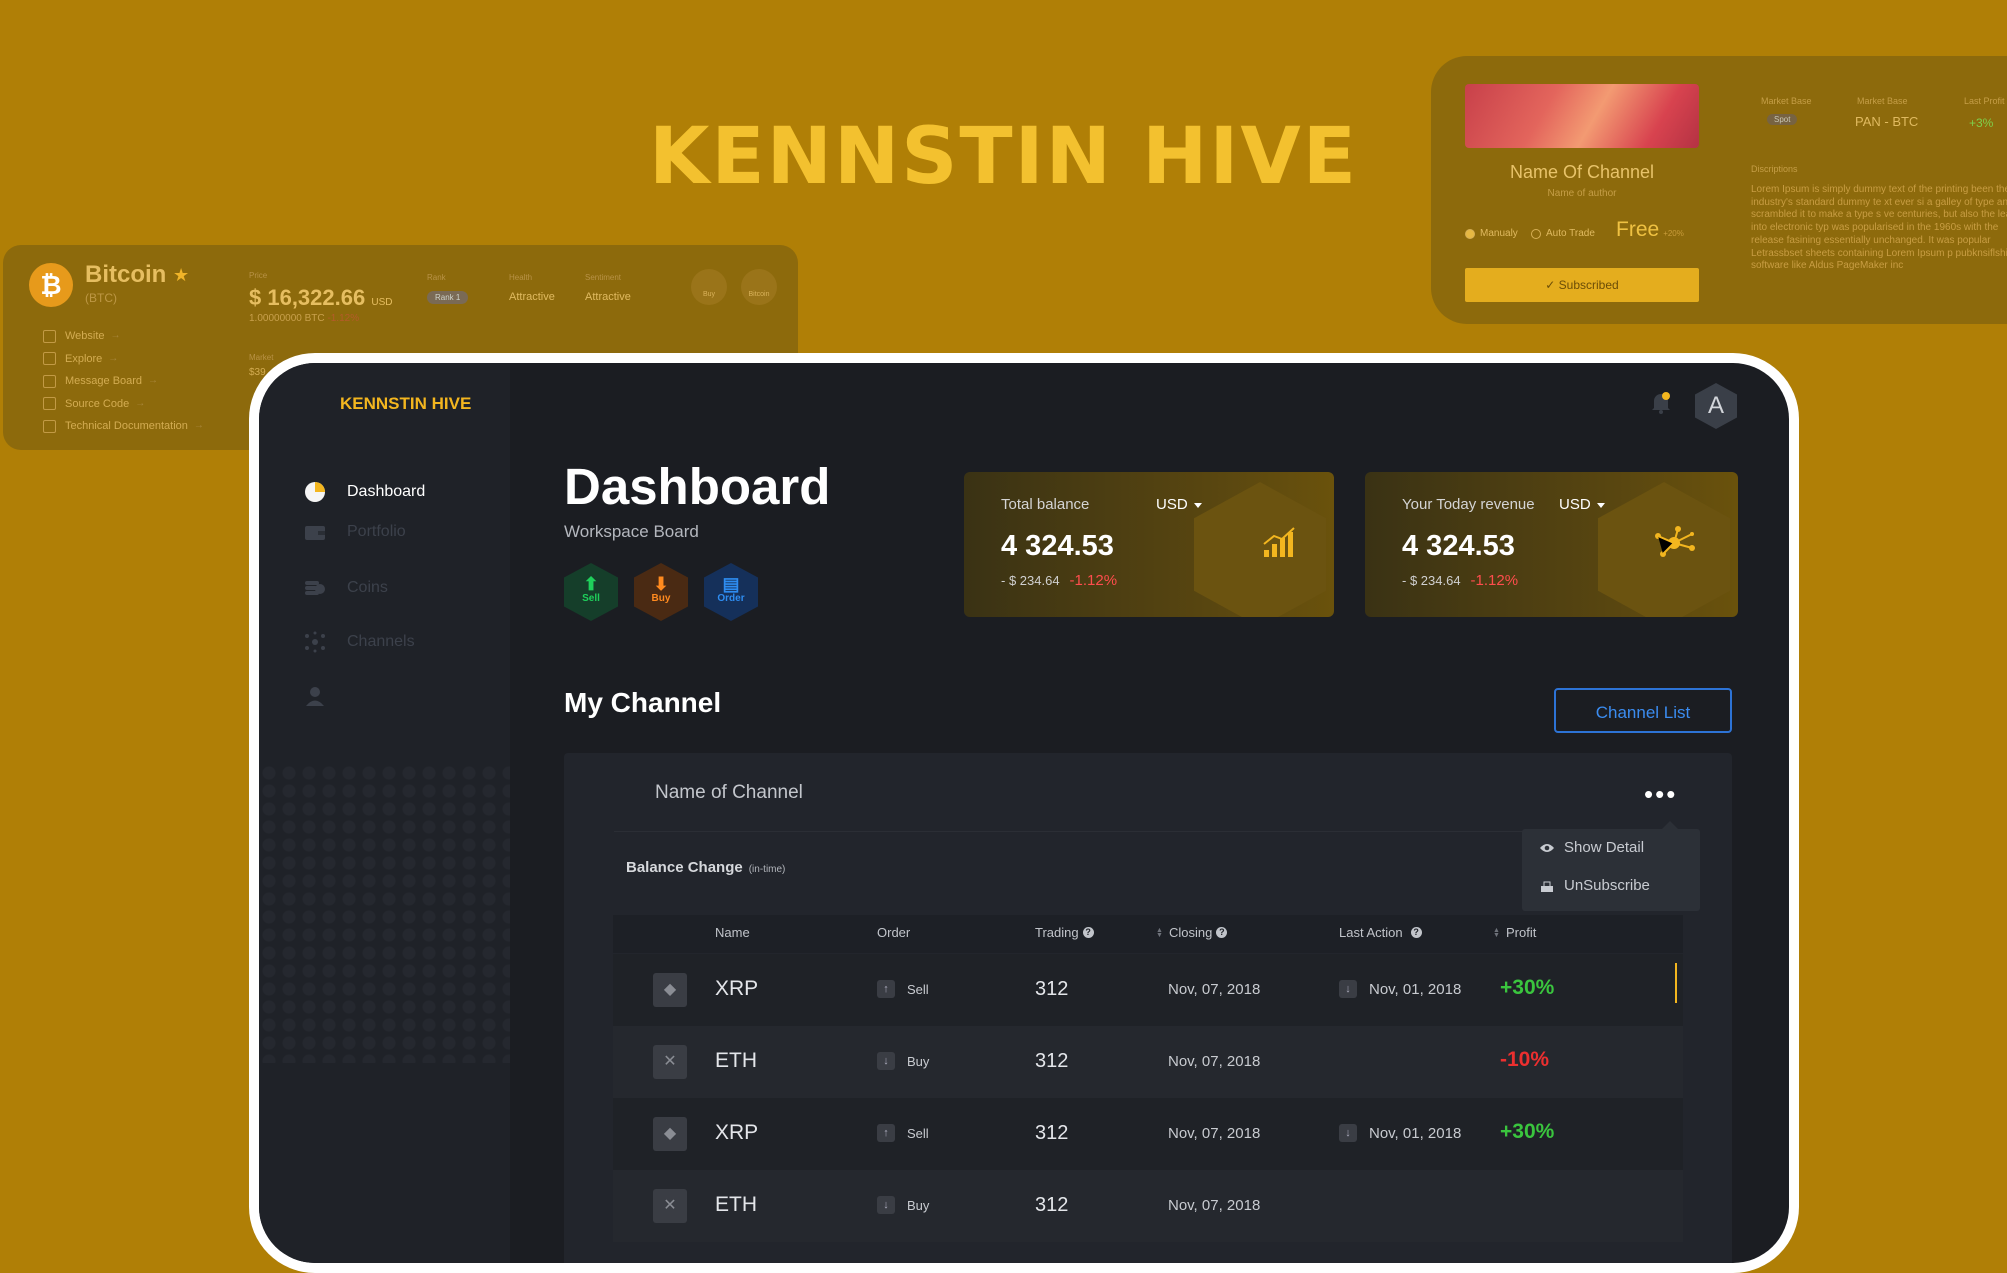 This screenshot has width=2007, height=1273. I want to click on sidebar-item-channels: Channels, so click(359, 642).